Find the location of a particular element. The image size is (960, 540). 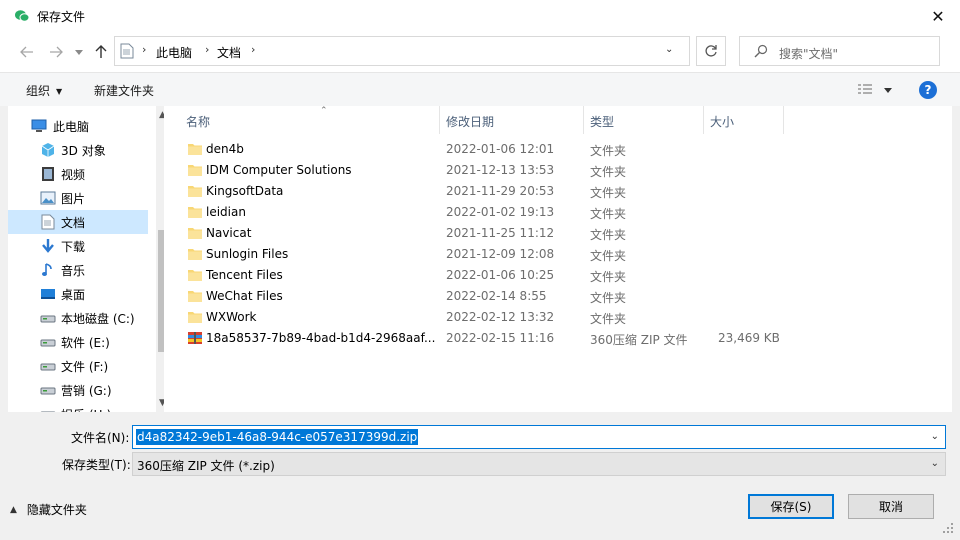

breadcrumb-item-documents: 文档 is located at coordinates (229, 52).